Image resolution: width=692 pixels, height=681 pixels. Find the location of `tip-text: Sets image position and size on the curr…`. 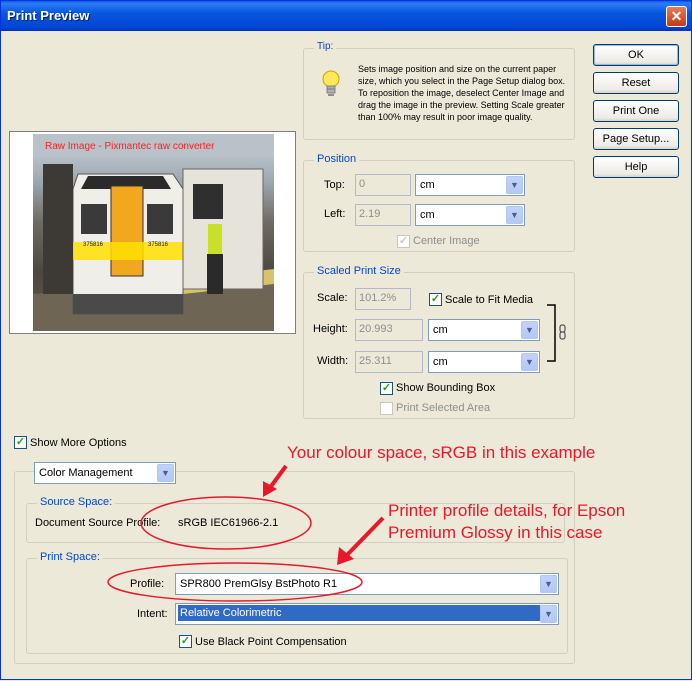

tip-text: Sets image position and size on the curr… is located at coordinates (462, 93).